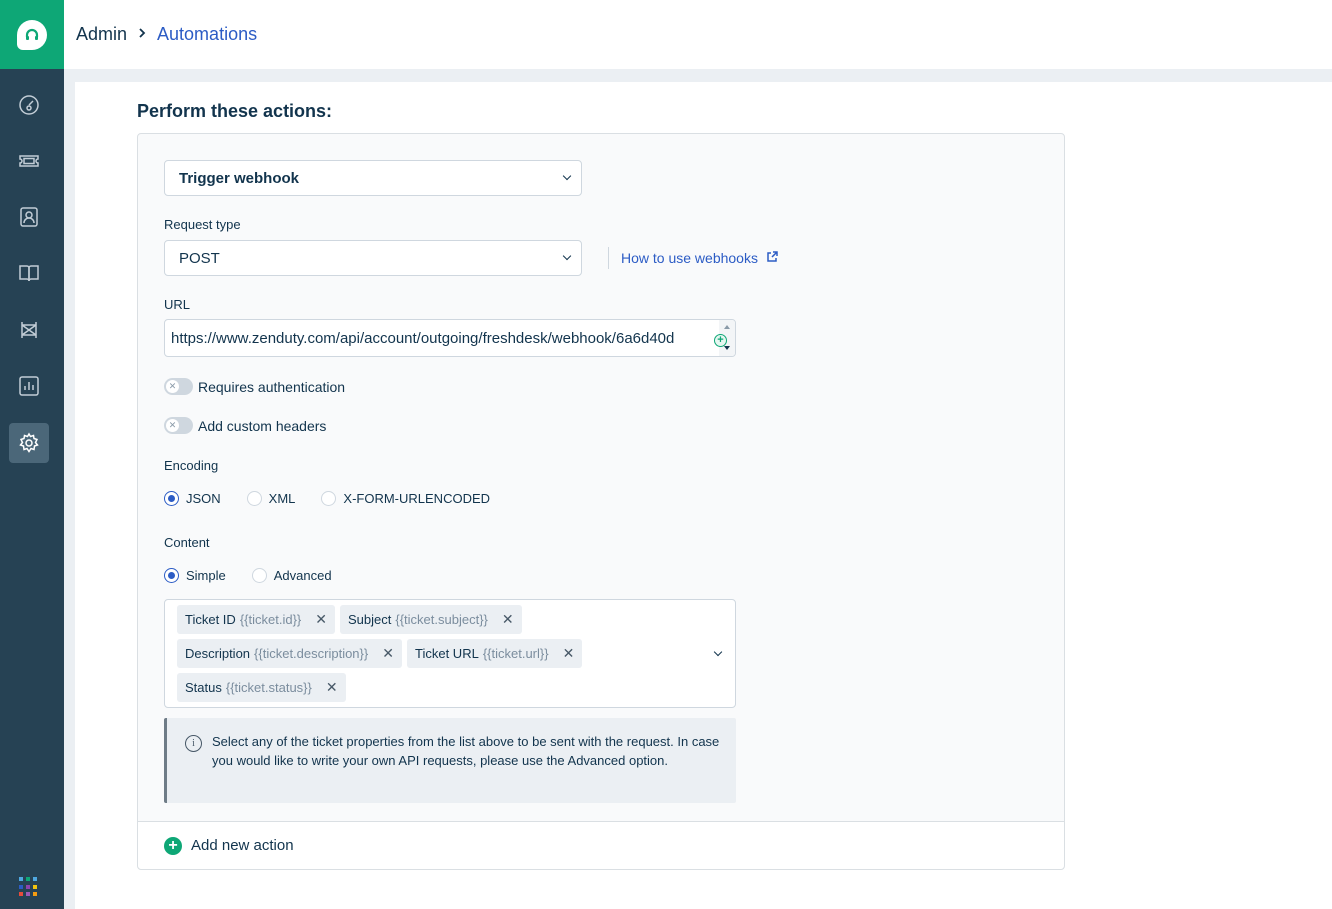  I want to click on tag-name: Description, so click(218, 653).